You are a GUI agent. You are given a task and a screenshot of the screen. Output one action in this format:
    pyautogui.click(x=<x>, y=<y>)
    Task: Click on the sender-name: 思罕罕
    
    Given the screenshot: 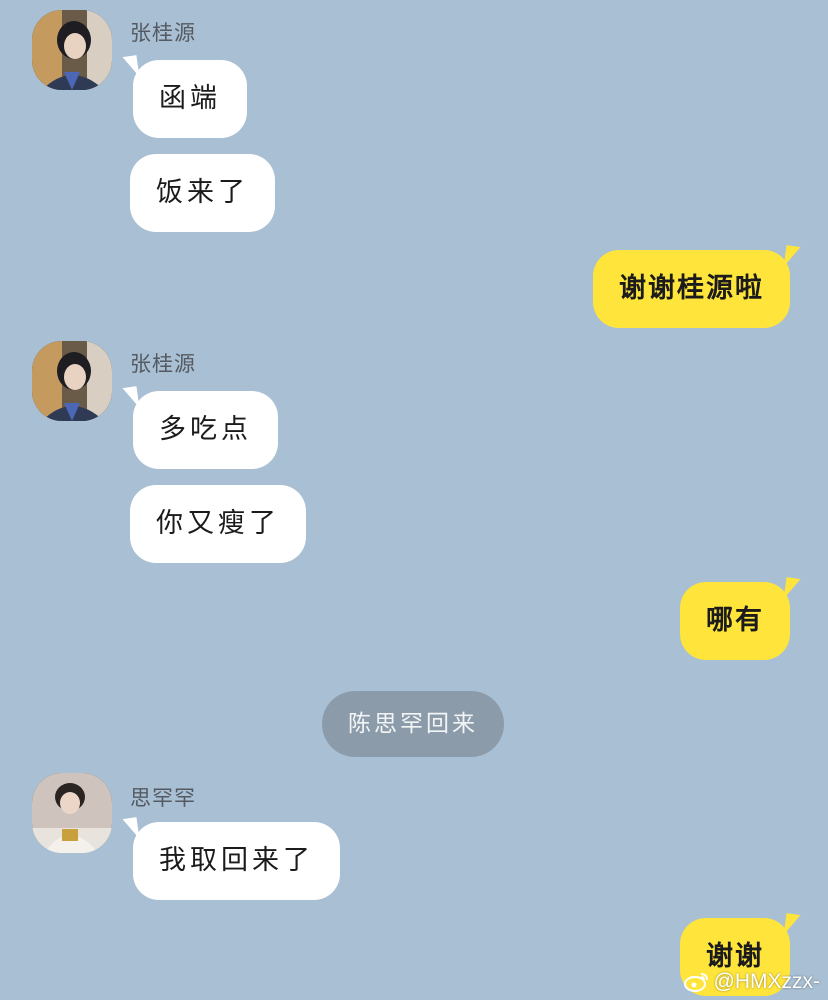 What is the action you would take?
    pyautogui.click(x=163, y=798)
    